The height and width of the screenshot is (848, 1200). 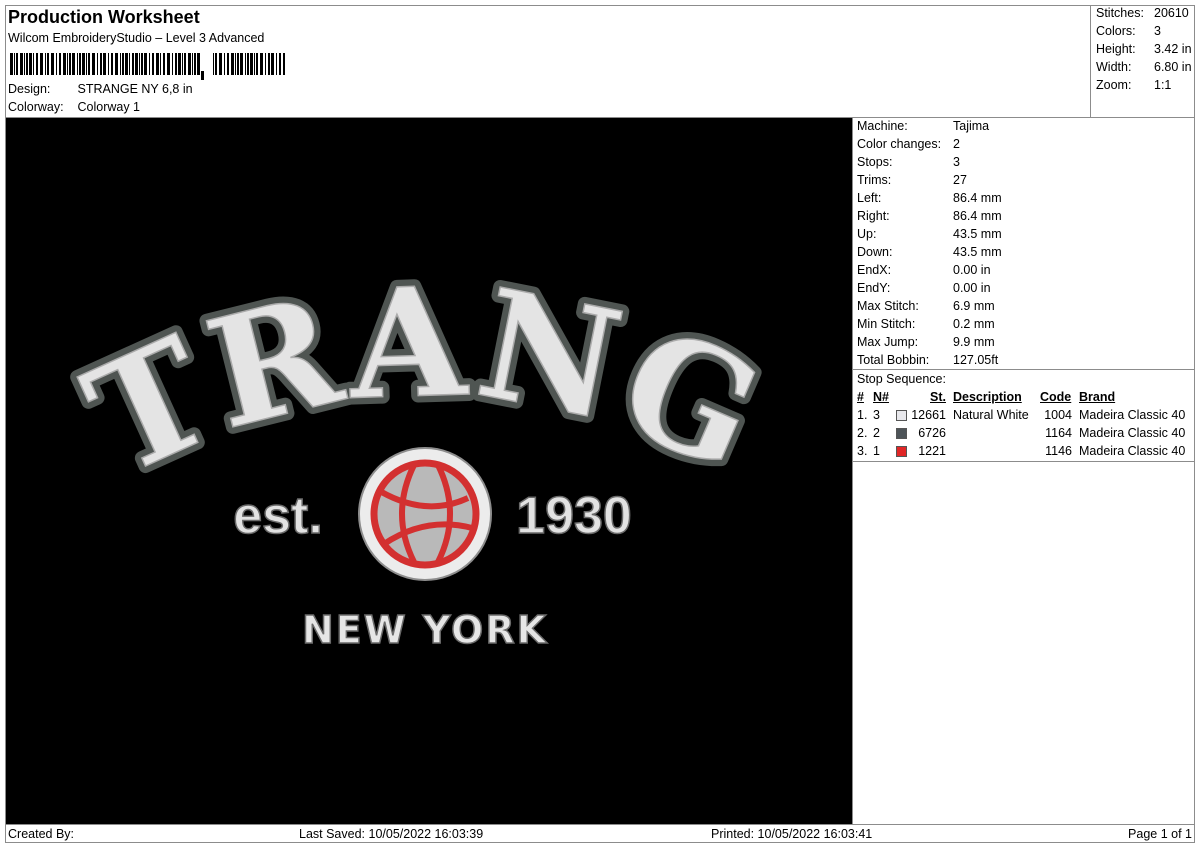 What do you see at coordinates (874, 180) in the screenshot?
I see `machine-label: Trims:` at bounding box center [874, 180].